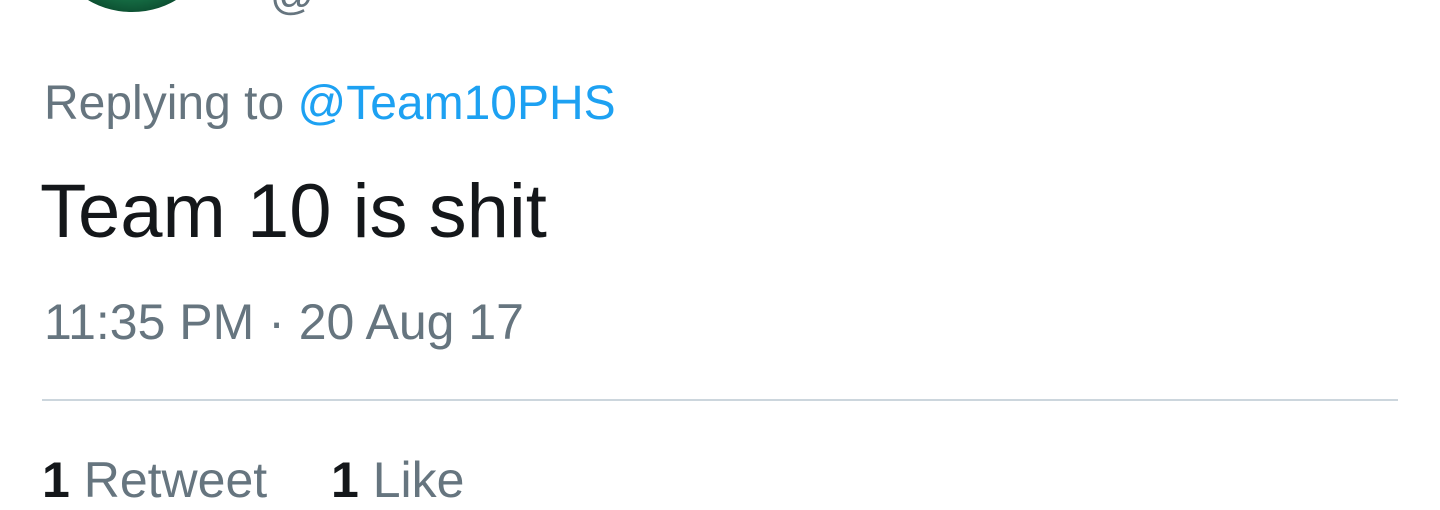 The image size is (1440, 510). What do you see at coordinates (284, 322) in the screenshot?
I see `tweet-timestamp: 11:35 PM · 20 Aug 17` at bounding box center [284, 322].